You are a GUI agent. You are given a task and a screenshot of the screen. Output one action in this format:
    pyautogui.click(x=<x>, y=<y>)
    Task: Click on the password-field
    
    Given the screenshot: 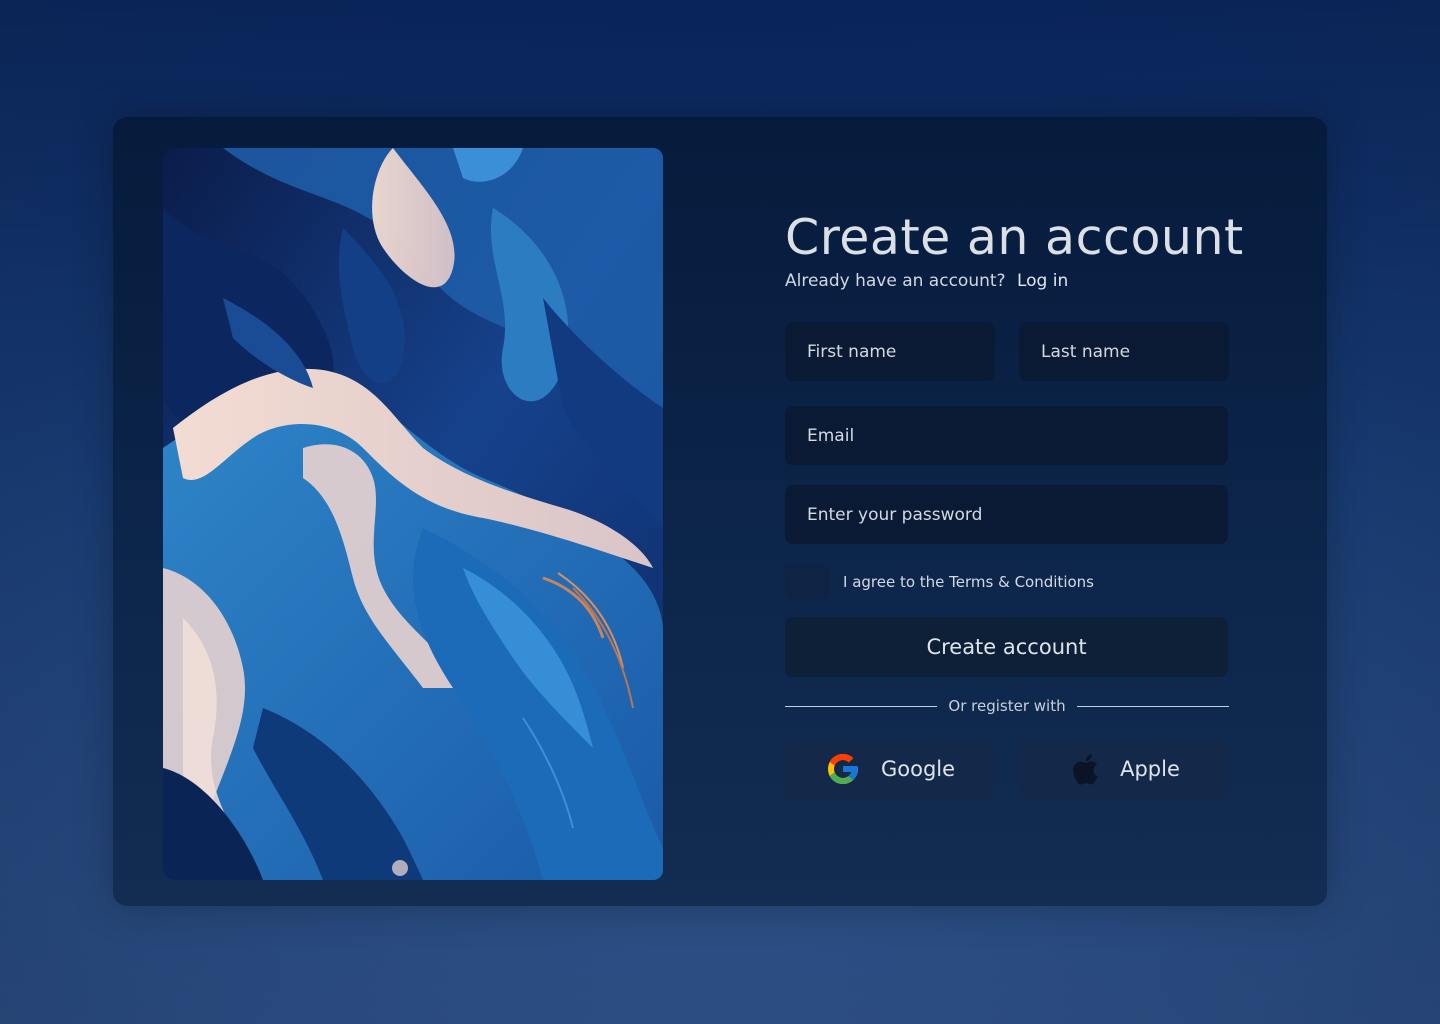 What is the action you would take?
    pyautogui.click(x=1006, y=514)
    